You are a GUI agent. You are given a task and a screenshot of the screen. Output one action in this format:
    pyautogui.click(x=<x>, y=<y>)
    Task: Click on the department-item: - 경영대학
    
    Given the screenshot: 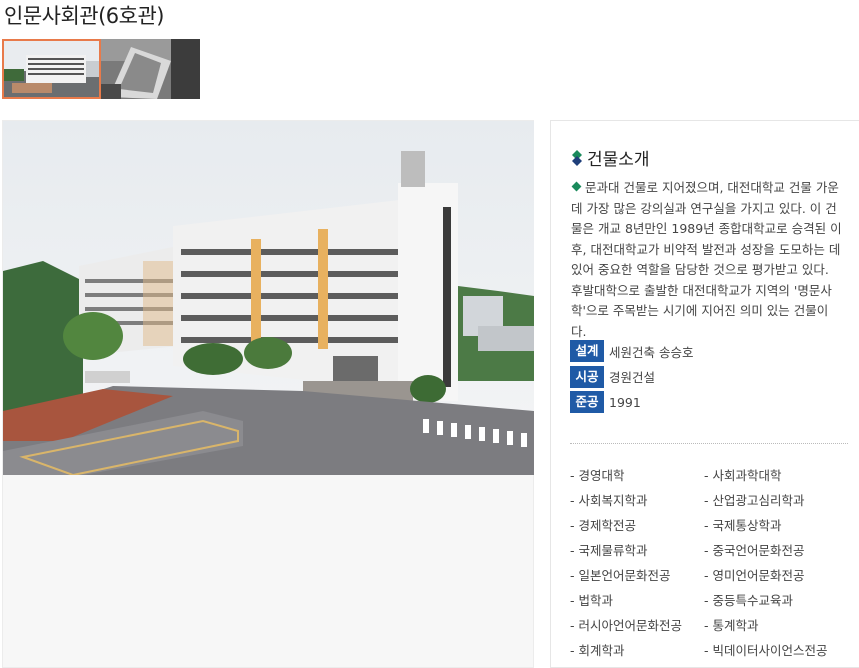 What is the action you would take?
    pyautogui.click(x=637, y=475)
    